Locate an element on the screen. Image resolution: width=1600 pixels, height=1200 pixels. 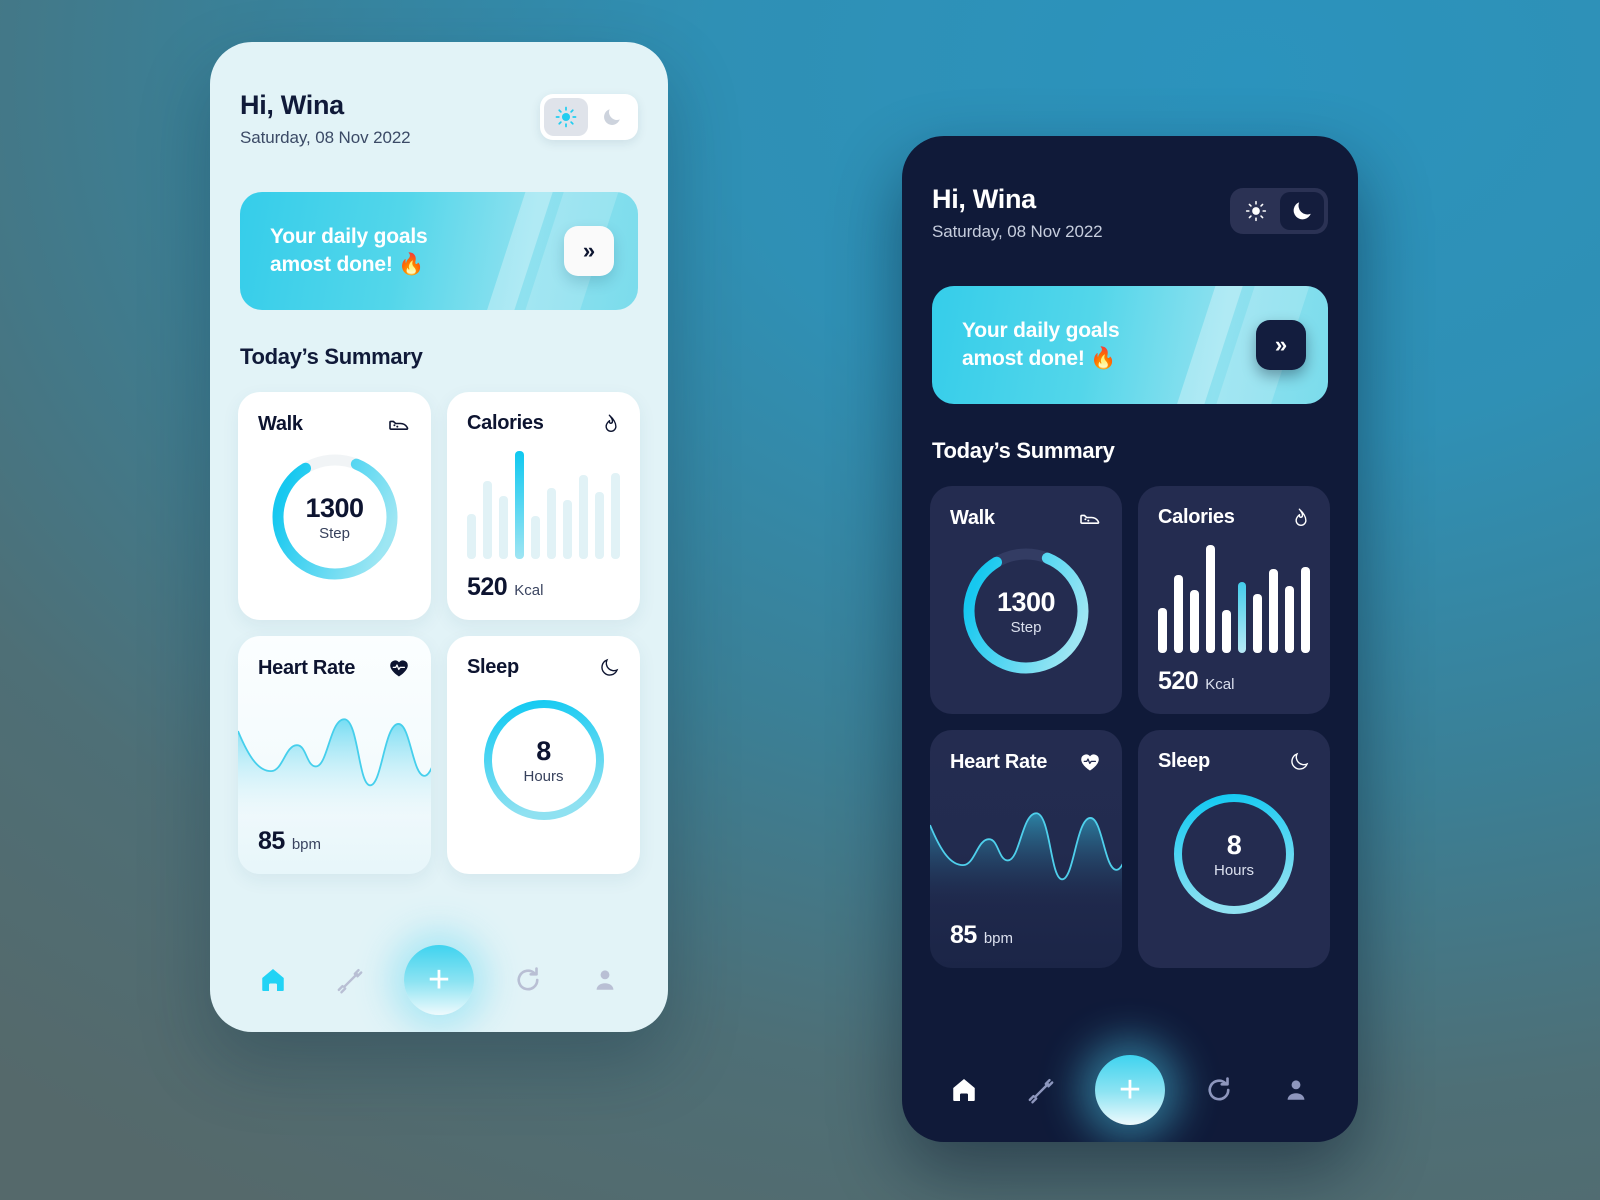
calories-value: 520 is located at coordinates (1178, 681).